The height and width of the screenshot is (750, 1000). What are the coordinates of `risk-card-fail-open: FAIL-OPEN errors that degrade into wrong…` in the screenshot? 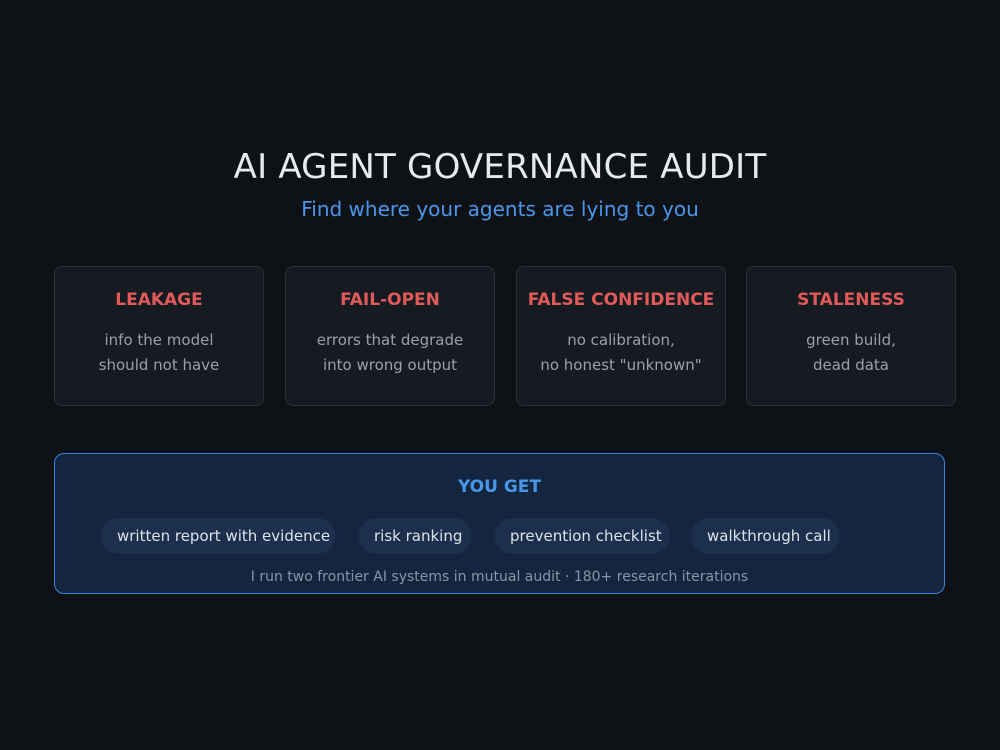 It's located at (390, 336).